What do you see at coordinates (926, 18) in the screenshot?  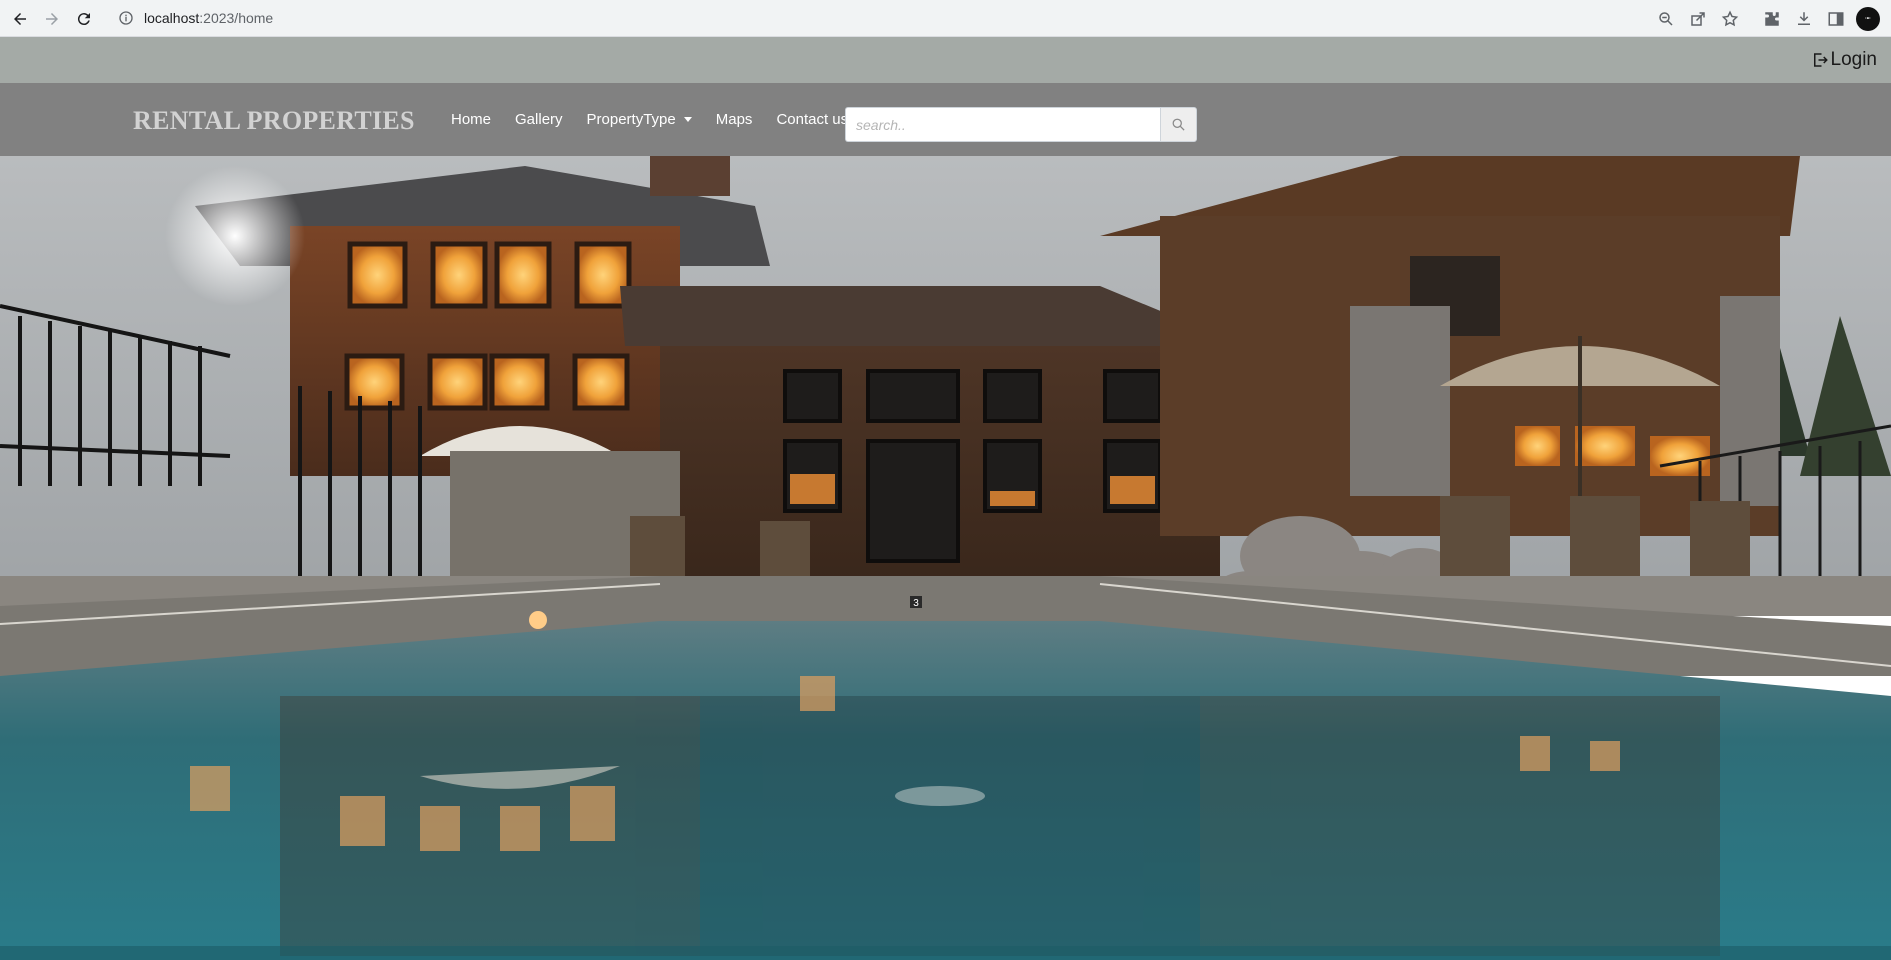 I see `address-bar: localhost:2023/home` at bounding box center [926, 18].